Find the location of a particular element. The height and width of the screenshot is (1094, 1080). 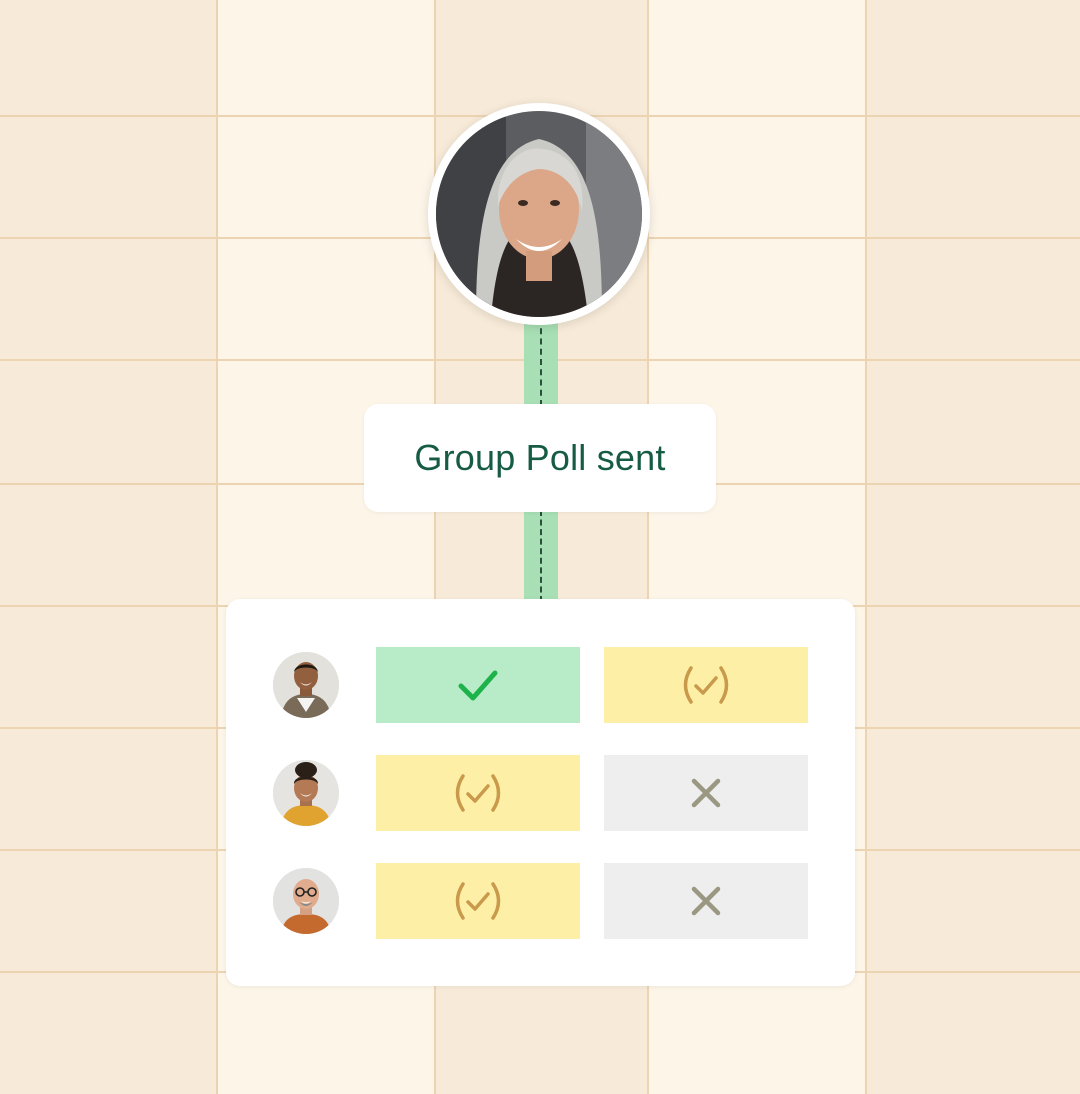

connector-line-top is located at coordinates (541, 362).